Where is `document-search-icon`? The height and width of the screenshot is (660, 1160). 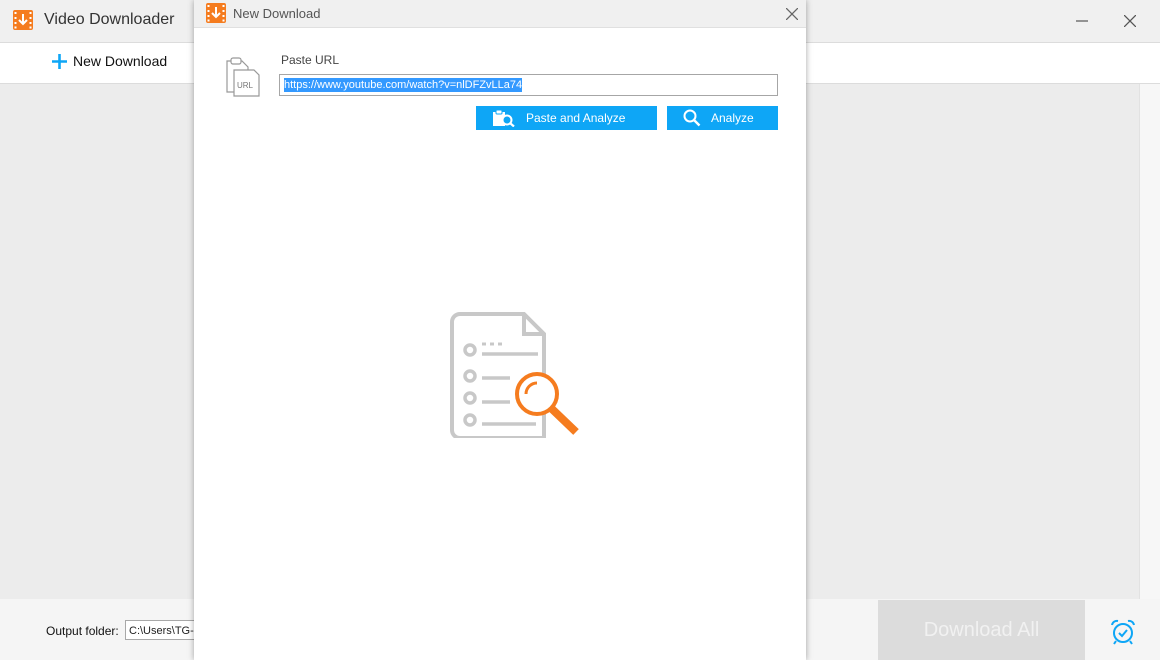 document-search-icon is located at coordinates (514, 375).